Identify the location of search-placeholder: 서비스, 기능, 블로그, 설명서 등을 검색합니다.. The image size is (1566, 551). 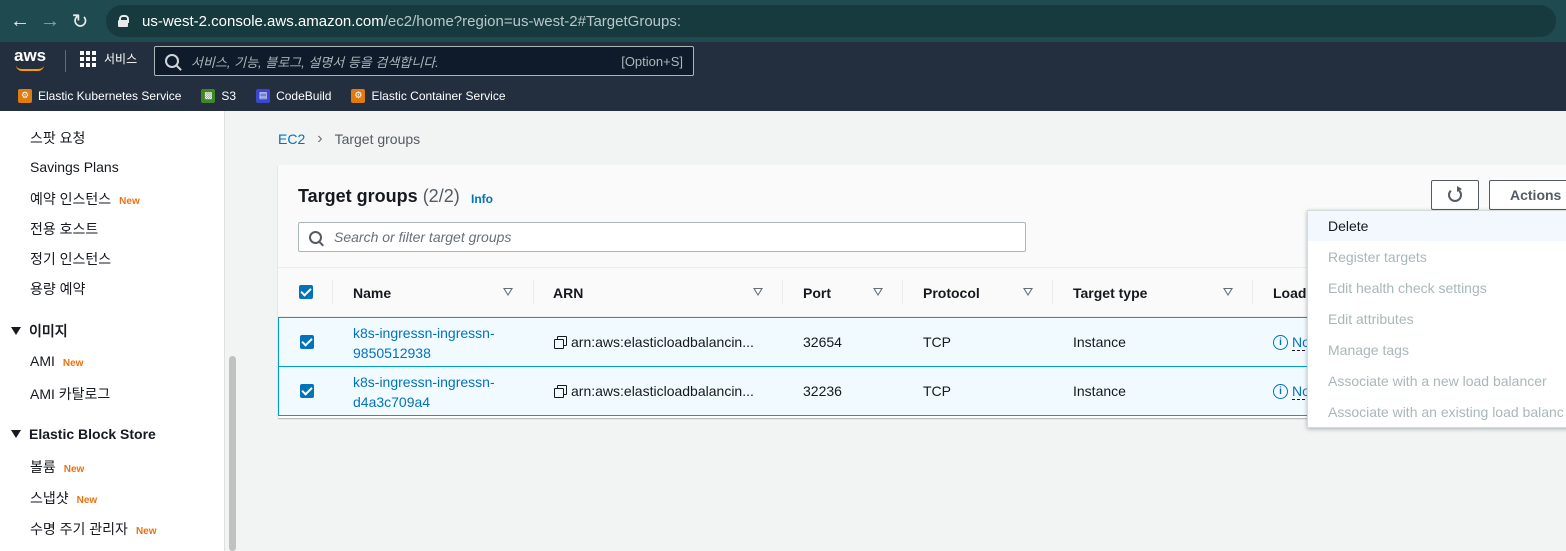
(315, 62).